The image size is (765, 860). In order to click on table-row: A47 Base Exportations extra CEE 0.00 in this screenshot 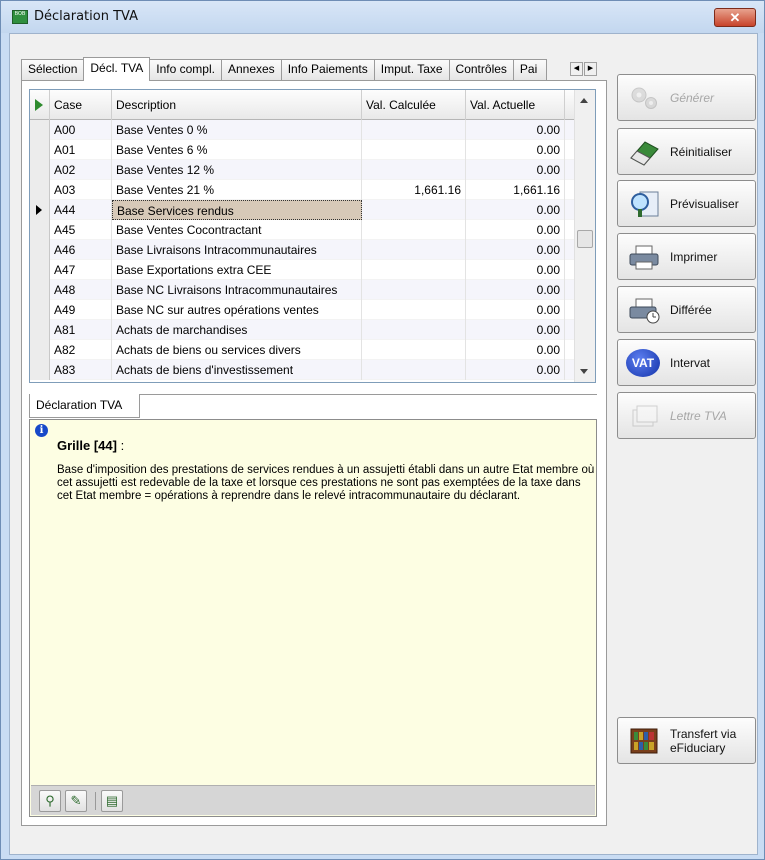, I will do `click(302, 270)`.